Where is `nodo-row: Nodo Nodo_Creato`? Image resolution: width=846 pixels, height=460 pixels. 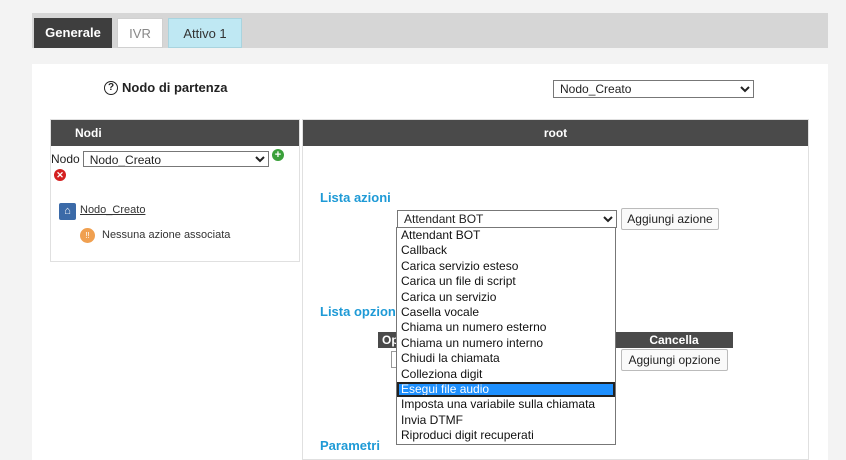 nodo-row: Nodo Nodo_Creato is located at coordinates (160, 159).